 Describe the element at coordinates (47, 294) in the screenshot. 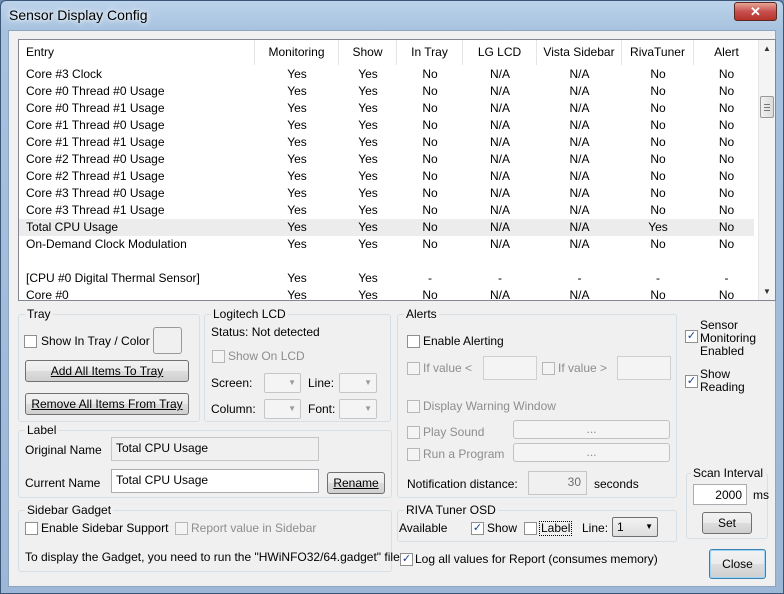

I see `cell-entry: Core #0` at that location.